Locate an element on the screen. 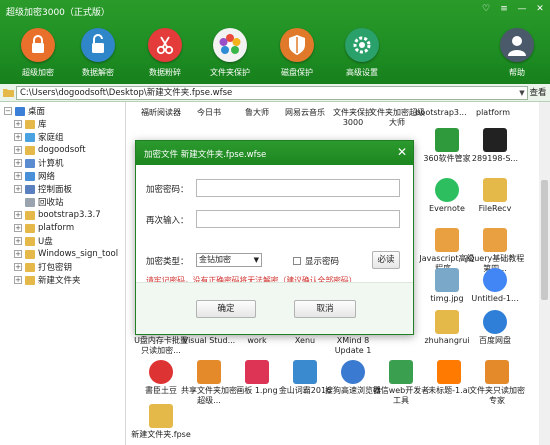 This screenshot has width=550, height=445. tree-item-windows-sign-tool: + Windows_sign_tool is located at coordinates (66, 254).